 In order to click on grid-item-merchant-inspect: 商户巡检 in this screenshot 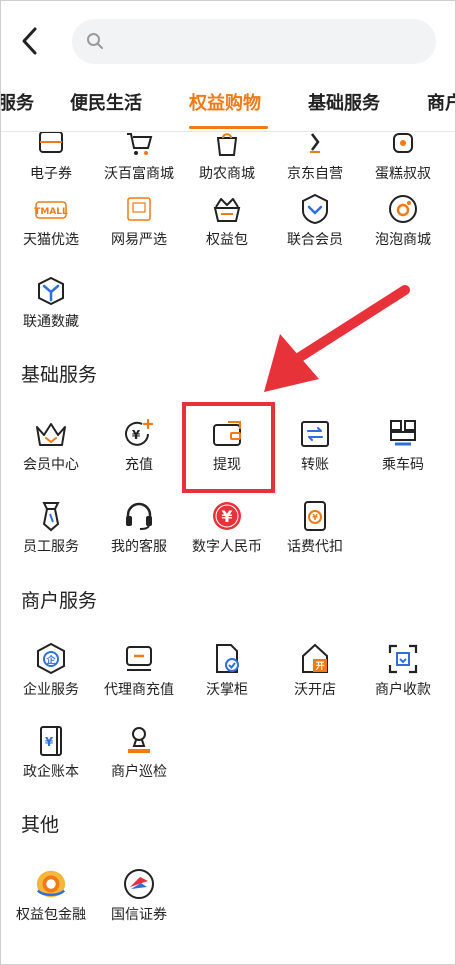, I will do `click(139, 759)`.